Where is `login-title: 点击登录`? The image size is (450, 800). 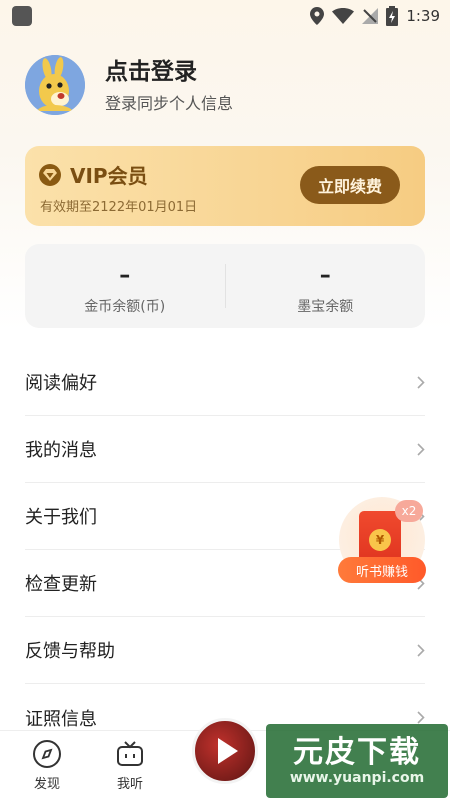 login-title: 点击登录 is located at coordinates (169, 72).